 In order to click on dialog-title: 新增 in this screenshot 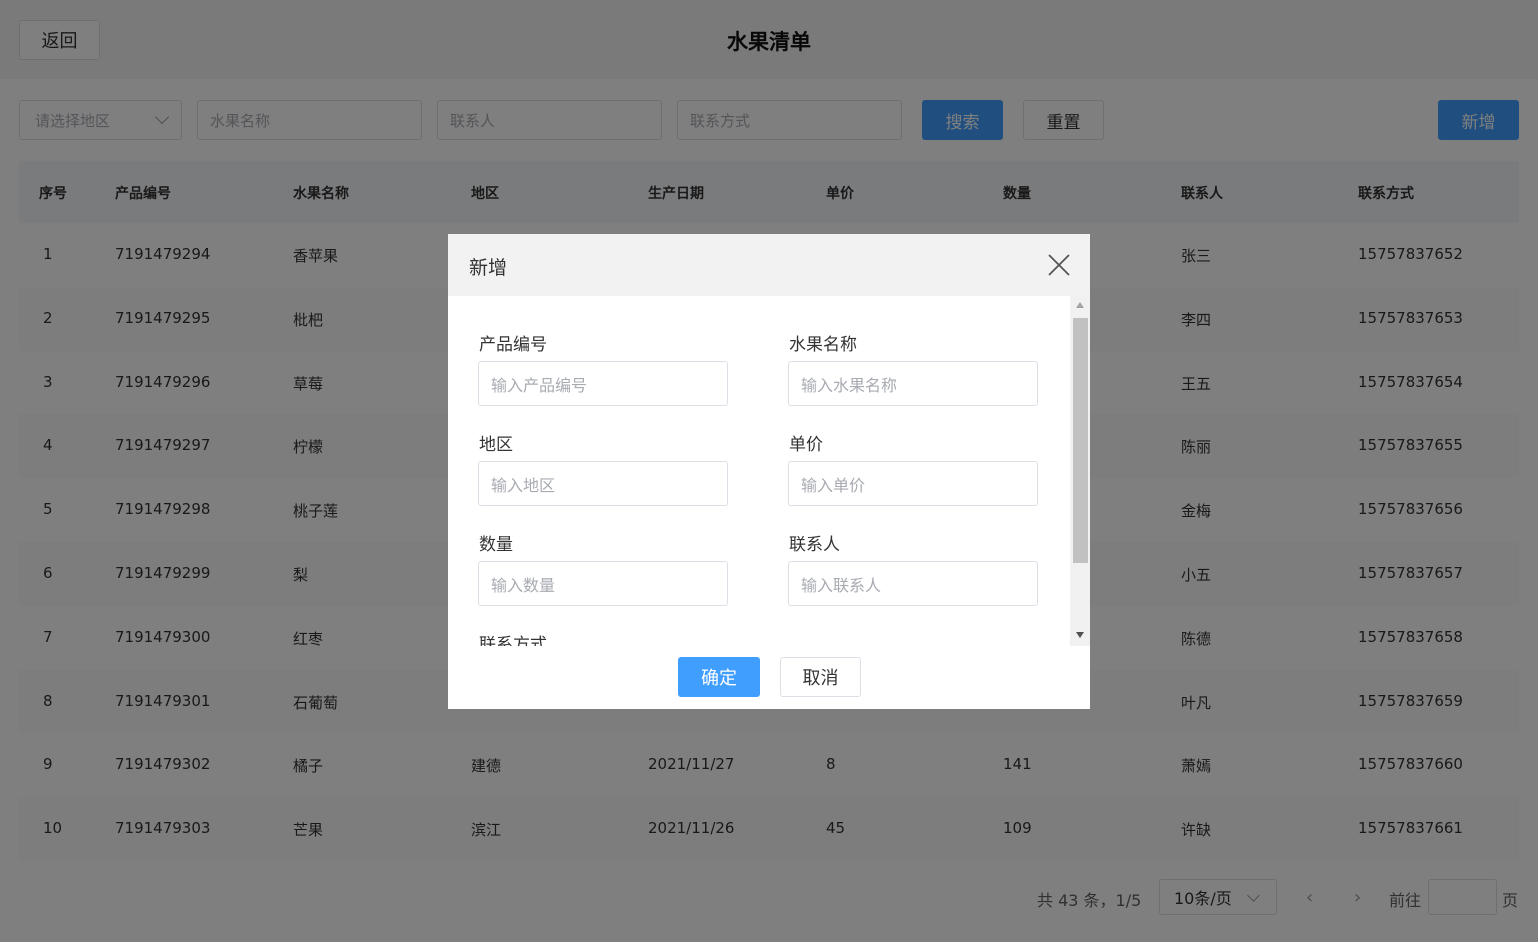, I will do `click(488, 268)`.